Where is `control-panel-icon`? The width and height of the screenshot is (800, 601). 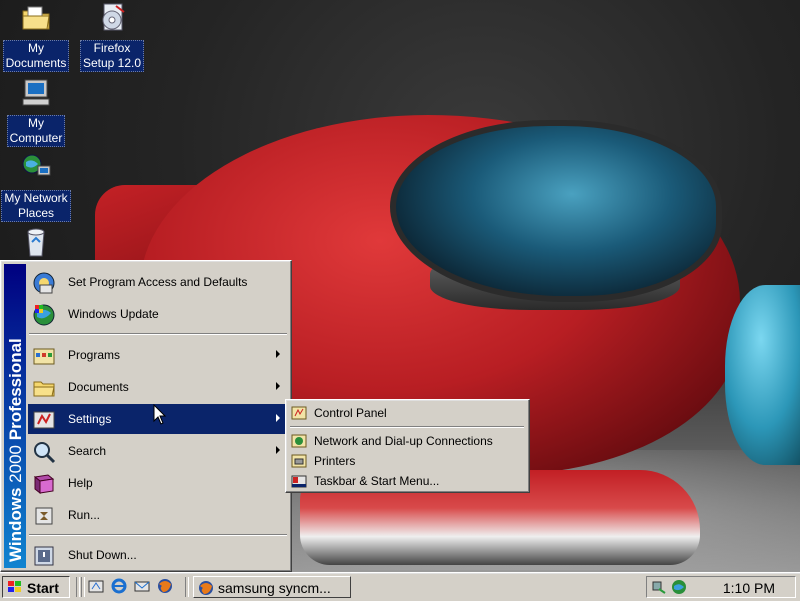
control-panel-icon is located at coordinates (299, 413).